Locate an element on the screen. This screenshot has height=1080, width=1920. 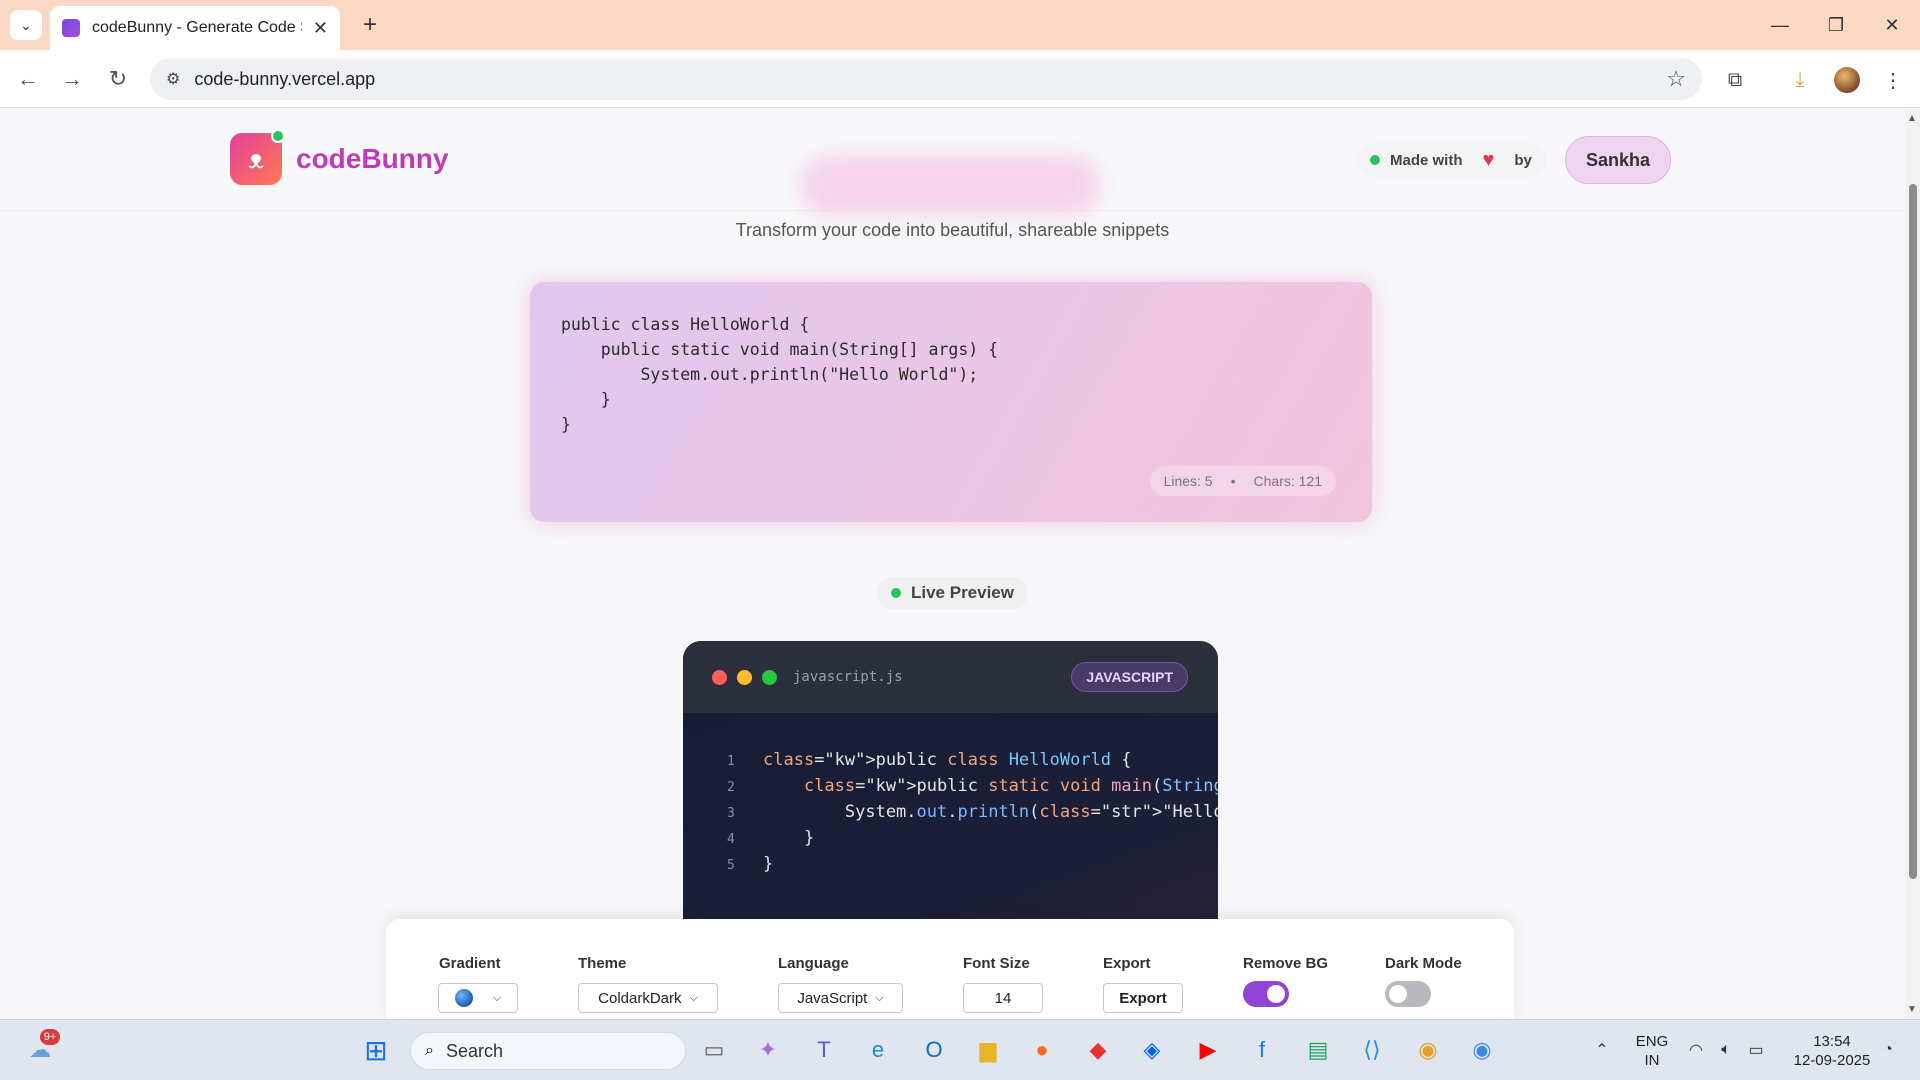
close-window-icon: ✕ is located at coordinates (1892, 25).